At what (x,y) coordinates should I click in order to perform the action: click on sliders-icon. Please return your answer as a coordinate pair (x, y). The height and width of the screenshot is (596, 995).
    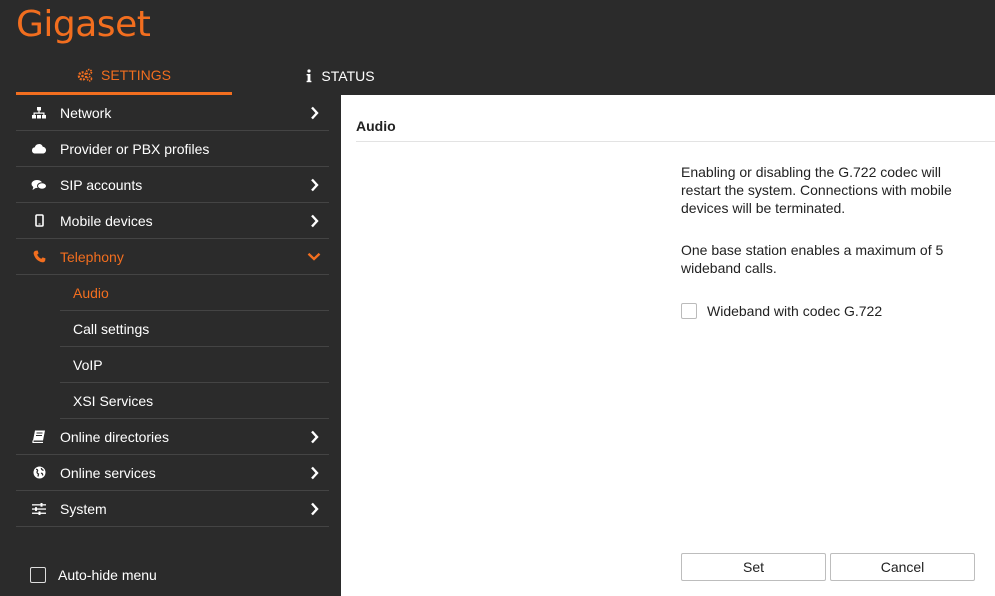
    Looking at the image, I should click on (39, 508).